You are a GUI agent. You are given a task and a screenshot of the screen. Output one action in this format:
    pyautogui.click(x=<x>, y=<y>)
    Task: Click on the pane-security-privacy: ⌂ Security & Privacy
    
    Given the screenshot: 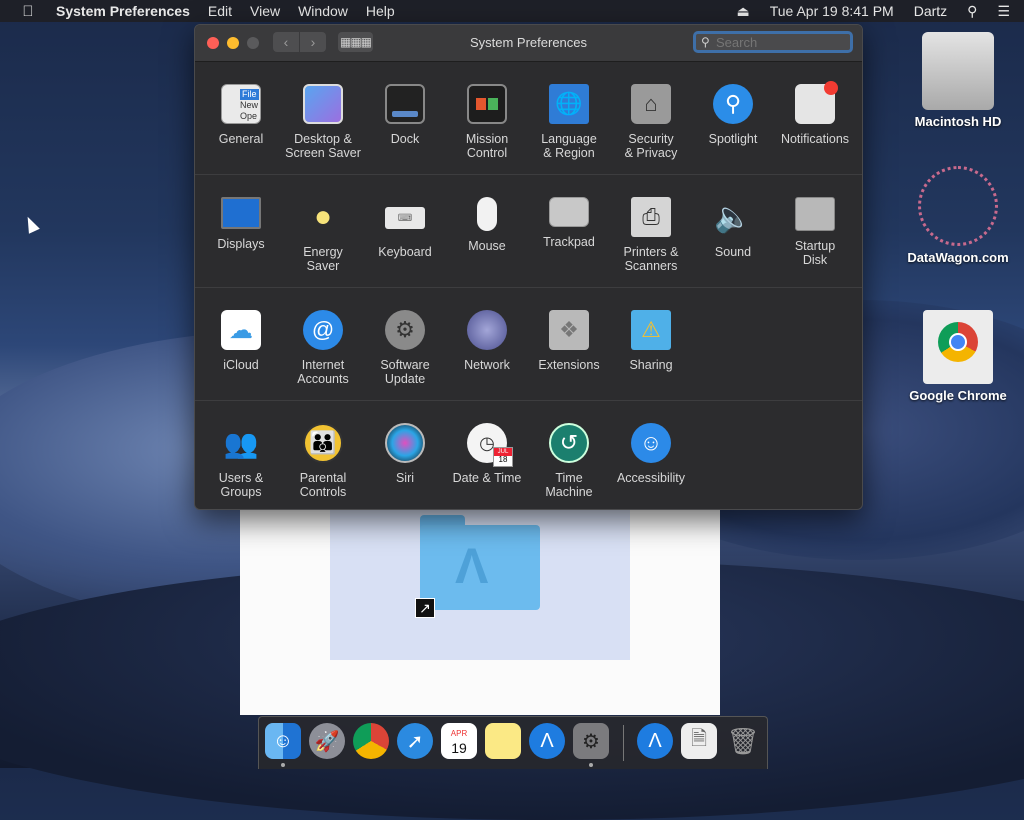 What is the action you would take?
    pyautogui.click(x=651, y=122)
    